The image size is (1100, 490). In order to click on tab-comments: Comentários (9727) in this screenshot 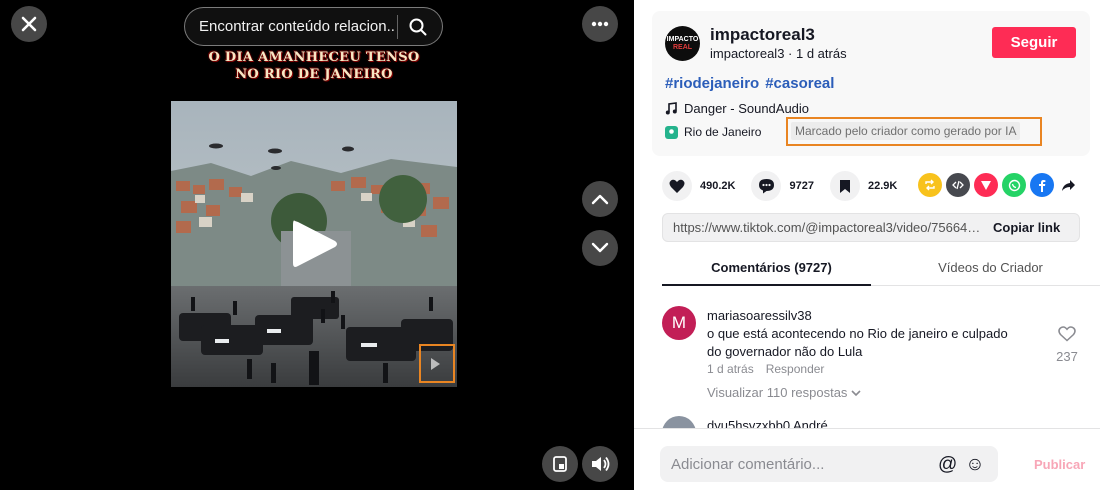, I will do `click(771, 268)`.